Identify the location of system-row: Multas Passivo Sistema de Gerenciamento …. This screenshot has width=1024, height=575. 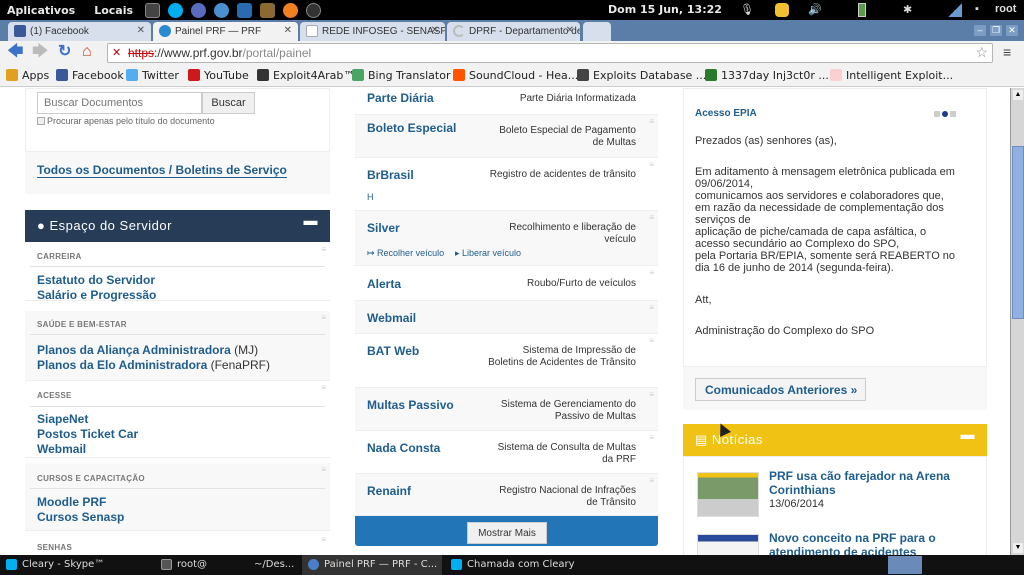
(506, 409).